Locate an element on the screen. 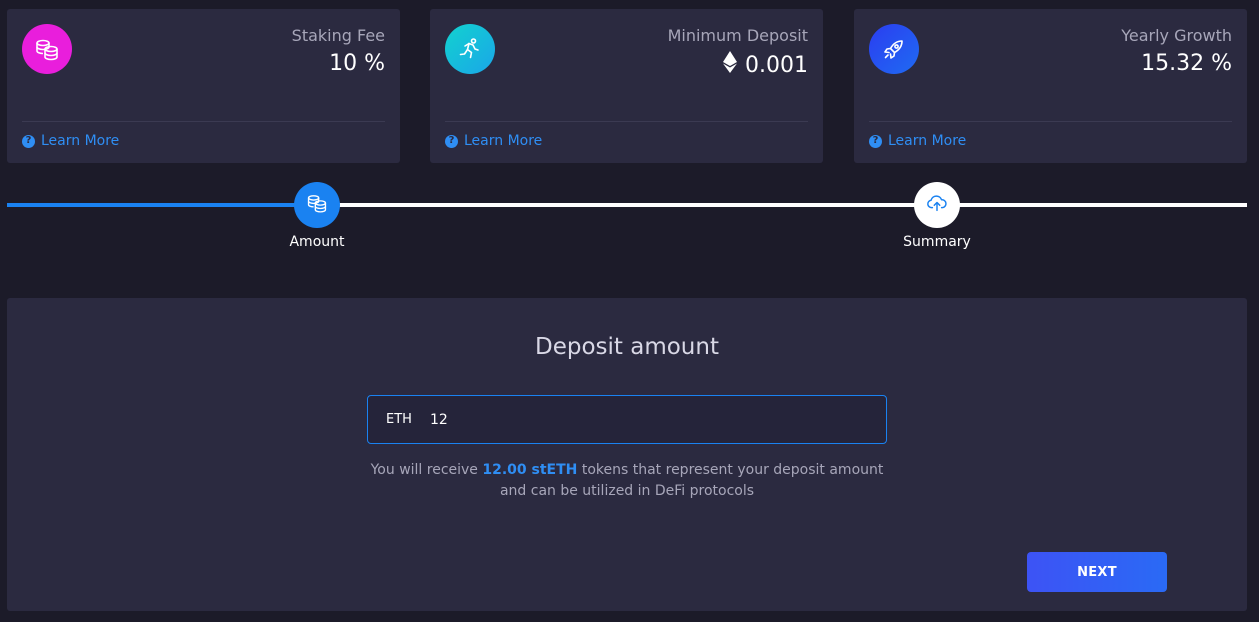 Image resolution: width=1259 pixels, height=622 pixels. yearly-growth-learn-more-link: ? Learn More is located at coordinates (917, 141).